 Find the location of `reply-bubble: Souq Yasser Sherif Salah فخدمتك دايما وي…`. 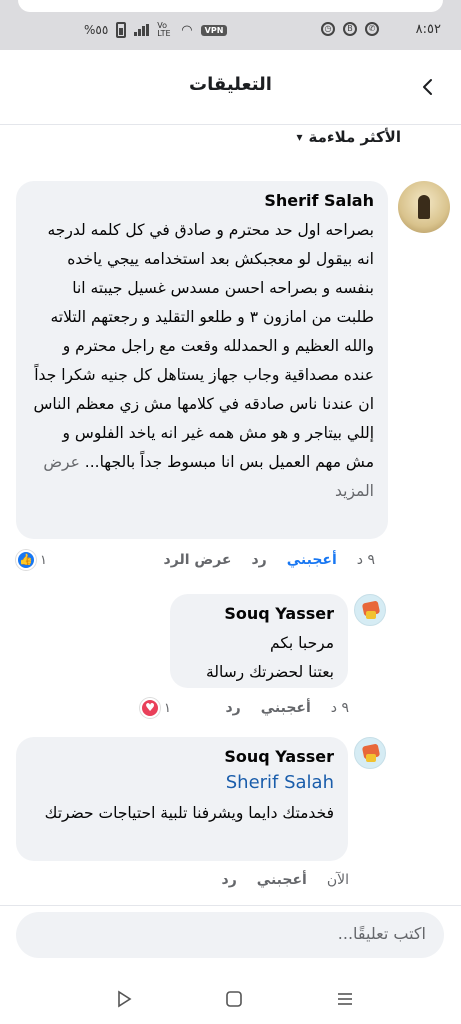

reply-bubble: Souq Yasser Sherif Salah فخدمتك دايما وي… is located at coordinates (182, 799).